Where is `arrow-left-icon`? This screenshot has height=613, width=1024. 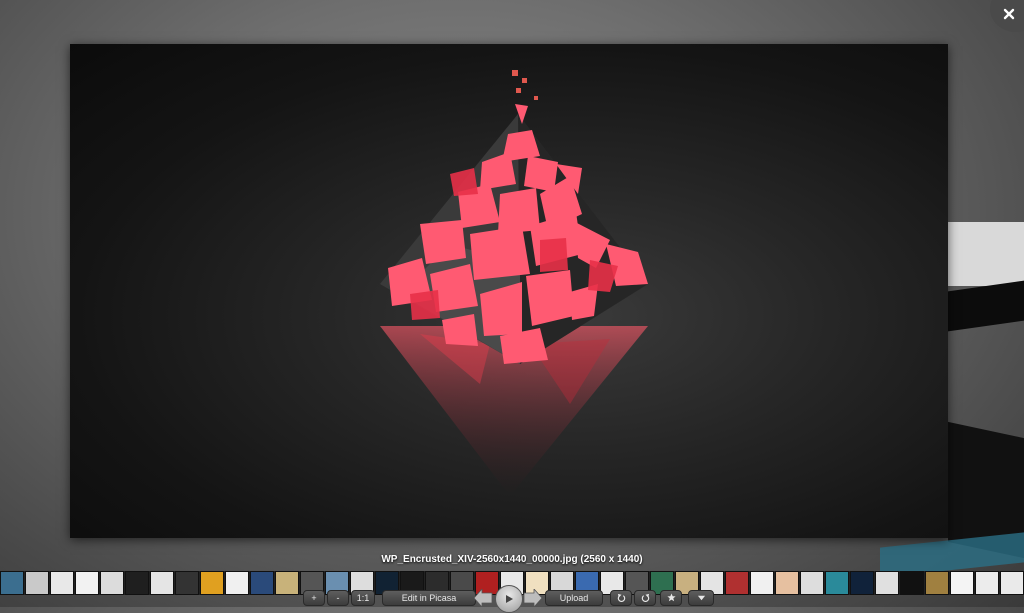
arrow-left-icon is located at coordinates (483, 598).